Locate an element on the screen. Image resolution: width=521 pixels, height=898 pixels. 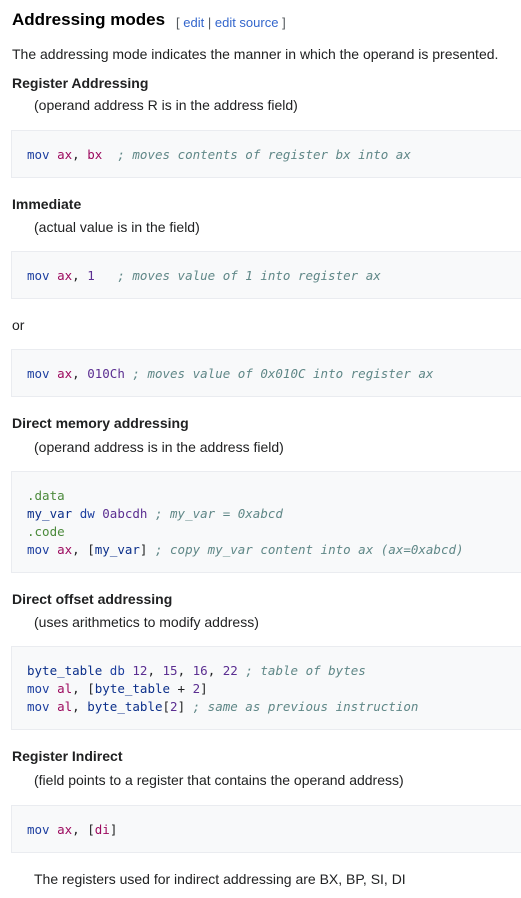
register-addressing-title: Register Addressing is located at coordinates (80, 83).